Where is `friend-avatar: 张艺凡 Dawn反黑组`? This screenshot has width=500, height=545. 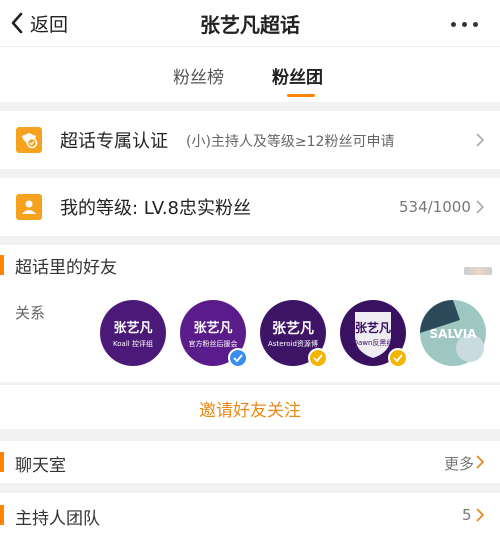 friend-avatar: 张艺凡 Dawn反黑组 is located at coordinates (374, 334).